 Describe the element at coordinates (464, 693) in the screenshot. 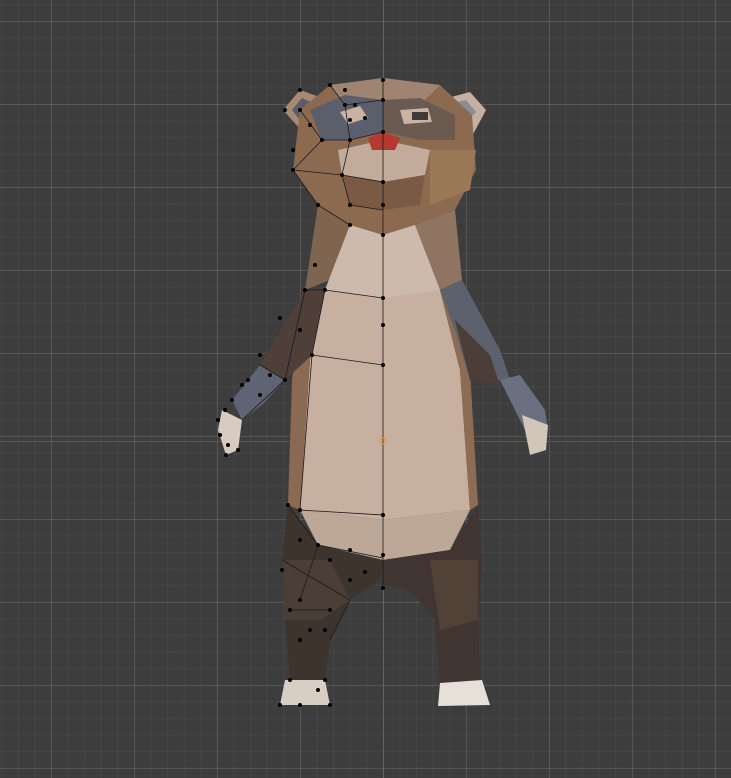

I see `foot-right` at that location.